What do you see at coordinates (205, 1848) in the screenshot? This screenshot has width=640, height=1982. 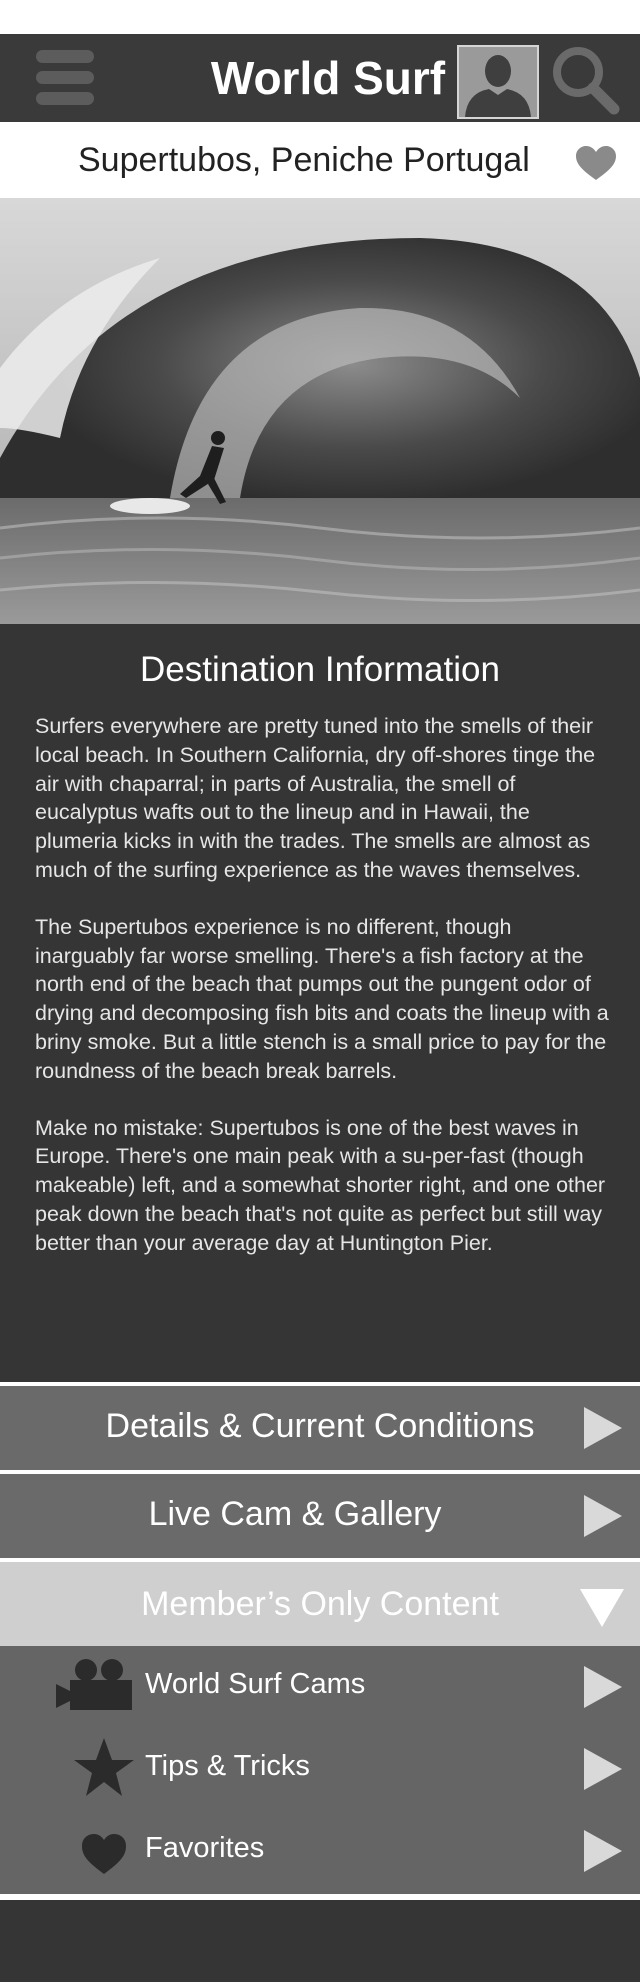 I see `submenu-label: Favorites` at bounding box center [205, 1848].